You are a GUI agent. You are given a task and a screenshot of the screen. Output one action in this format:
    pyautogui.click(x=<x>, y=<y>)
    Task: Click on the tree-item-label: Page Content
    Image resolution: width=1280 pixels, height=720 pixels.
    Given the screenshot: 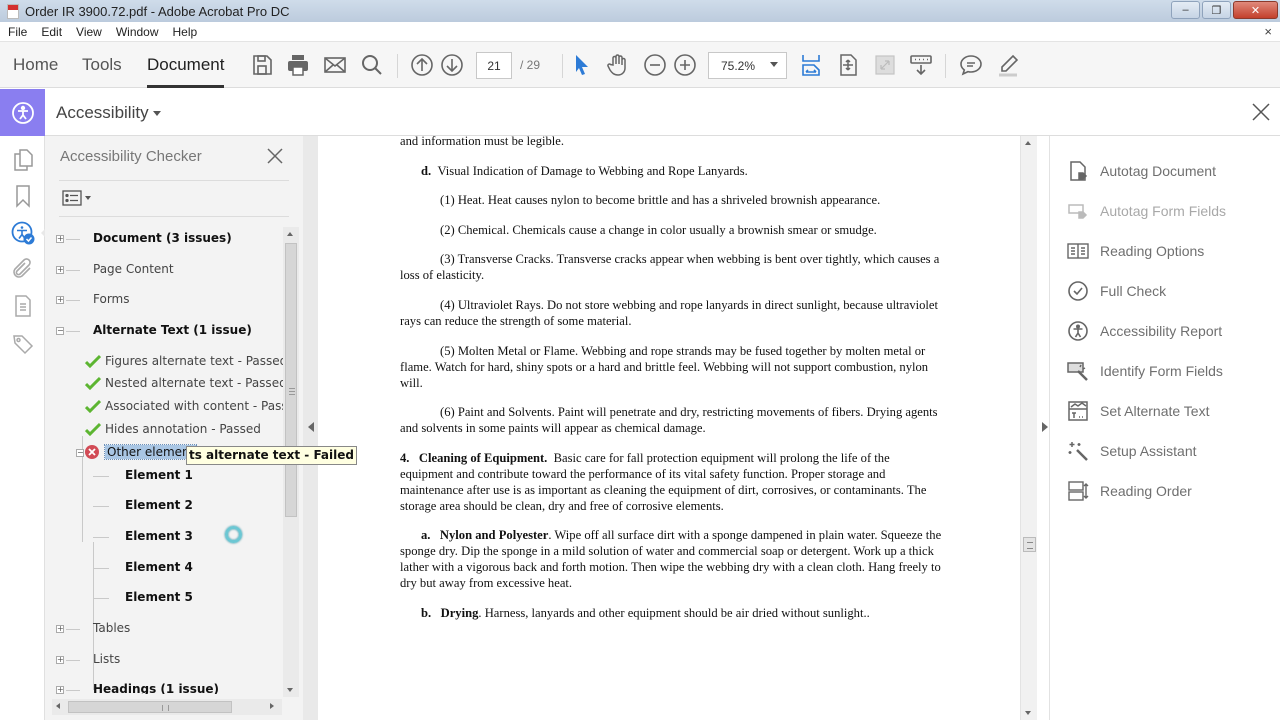 What is the action you would take?
    pyautogui.click(x=133, y=269)
    